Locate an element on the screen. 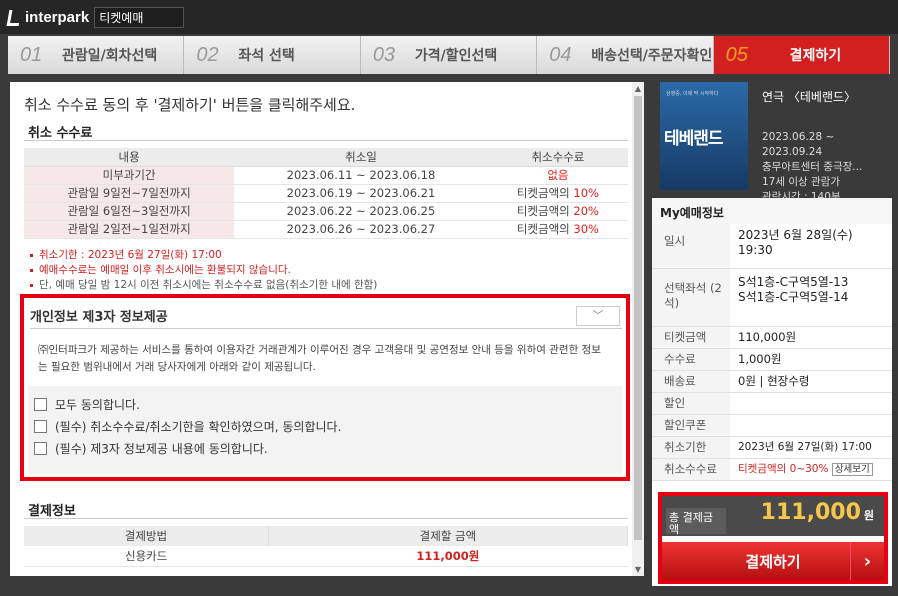 This screenshot has width=898, height=596. logo-subtitle: 티켓예매 is located at coordinates (139, 17).